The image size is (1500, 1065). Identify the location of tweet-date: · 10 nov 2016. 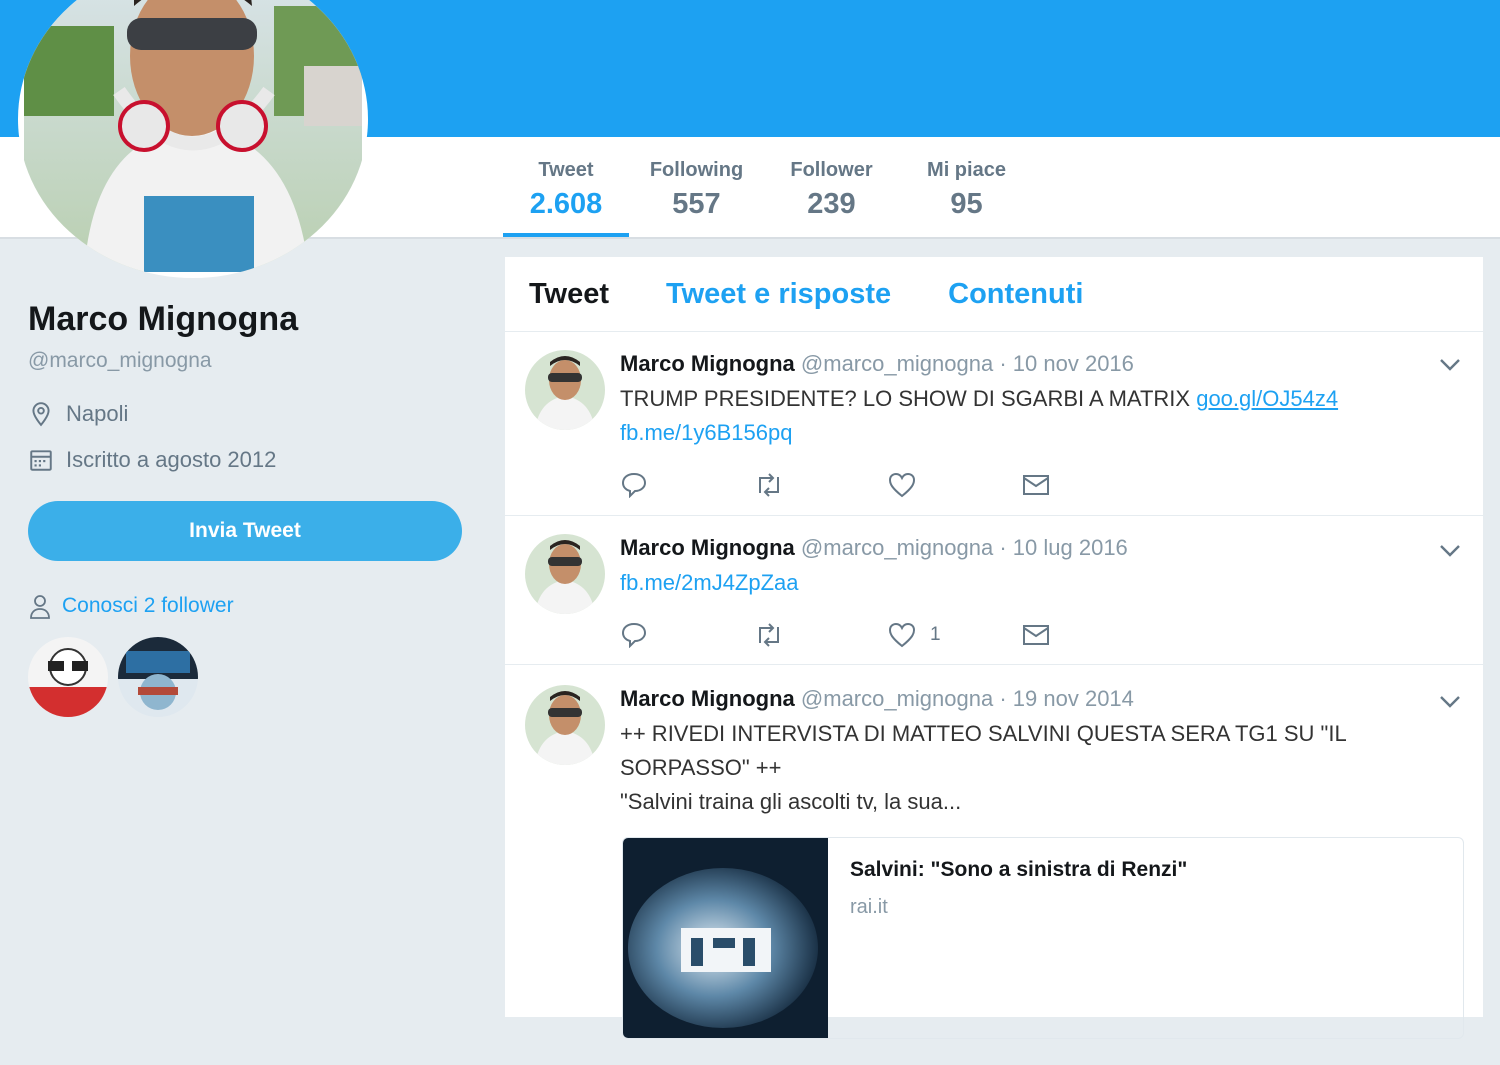
(1066, 363).